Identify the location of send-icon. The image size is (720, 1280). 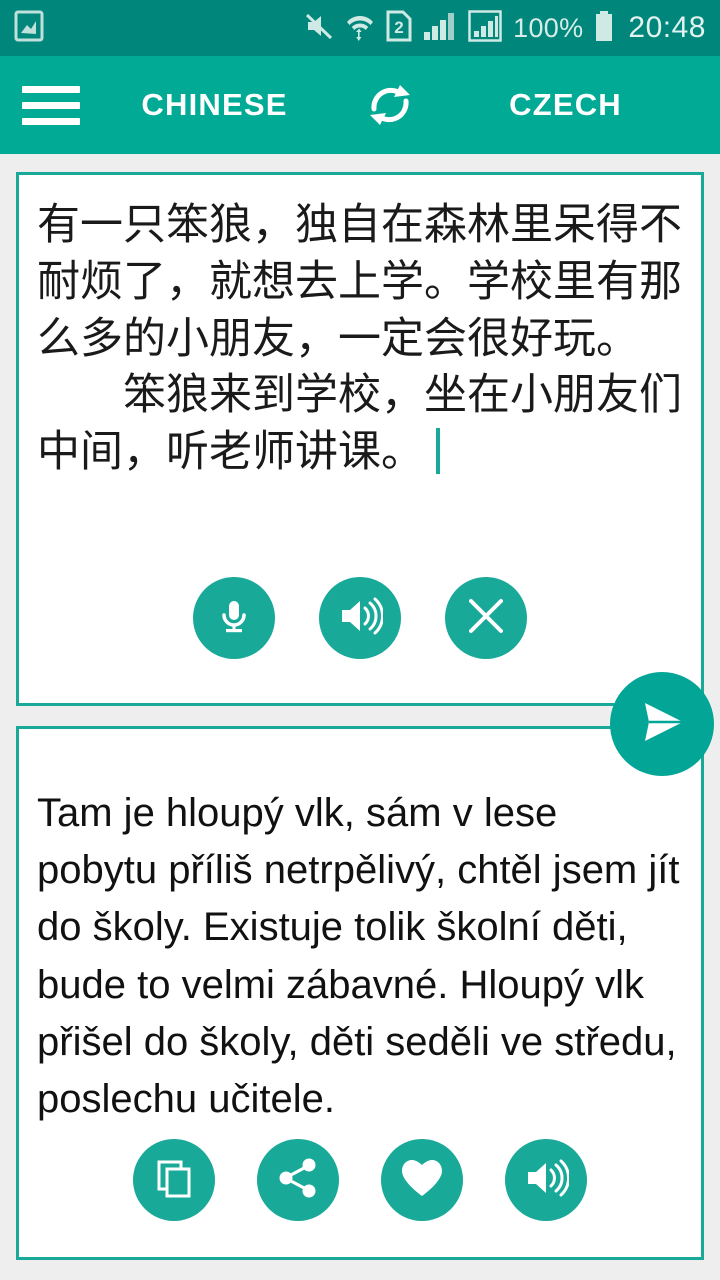
(662, 724).